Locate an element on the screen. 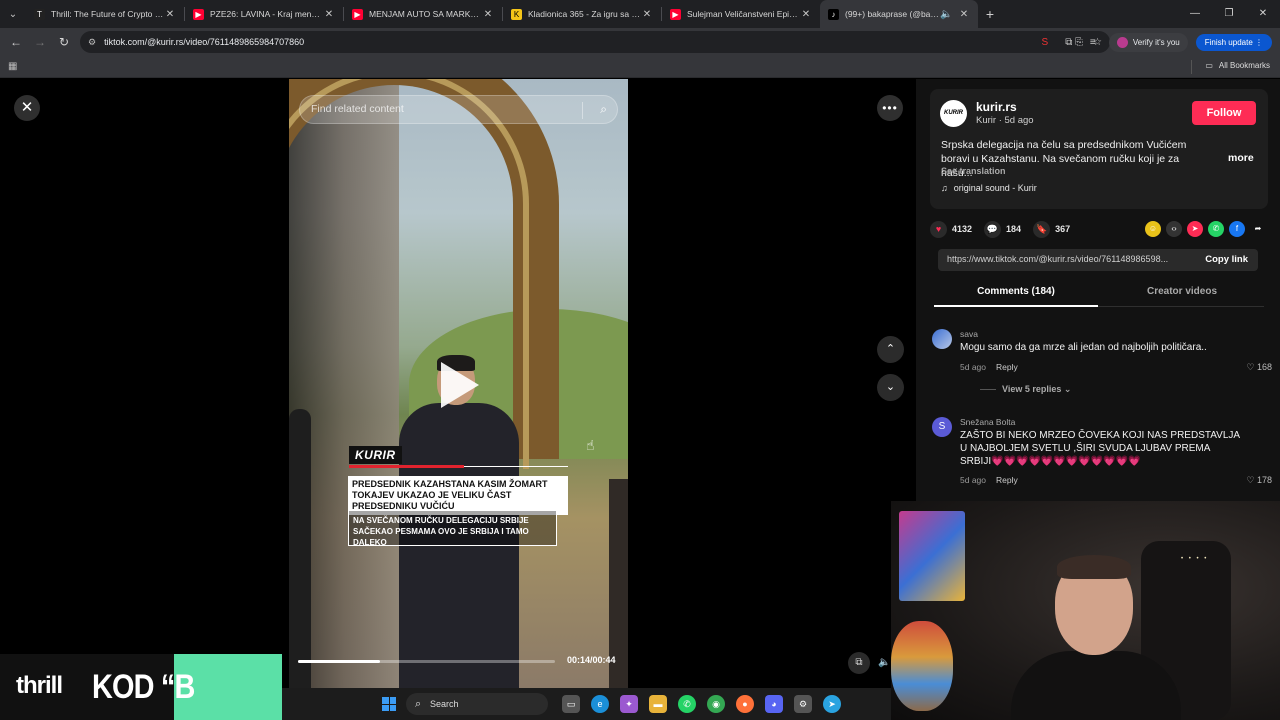  reading-list-icon: ≡ is located at coordinates (1093, 42).